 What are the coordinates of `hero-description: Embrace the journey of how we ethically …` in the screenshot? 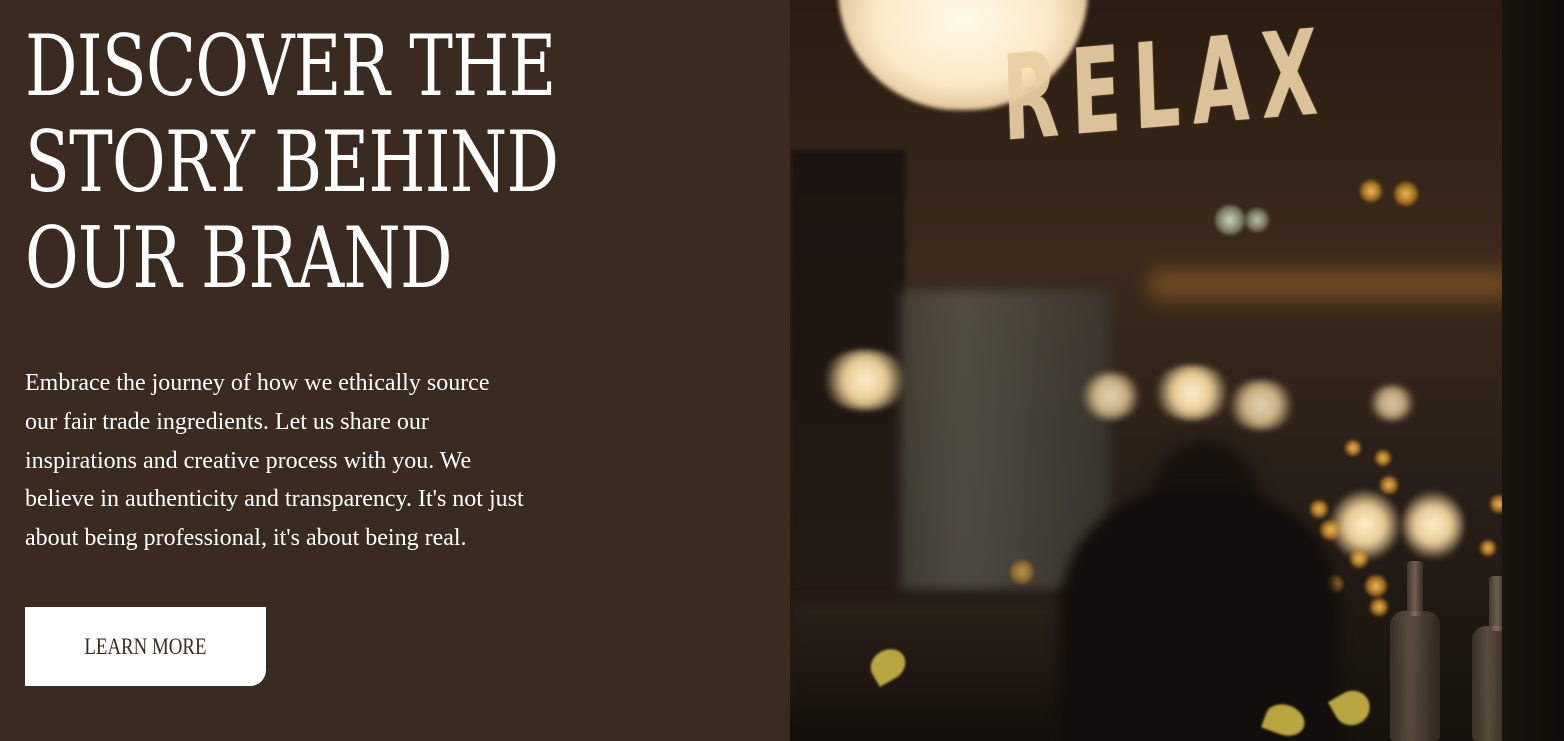 It's located at (274, 461).